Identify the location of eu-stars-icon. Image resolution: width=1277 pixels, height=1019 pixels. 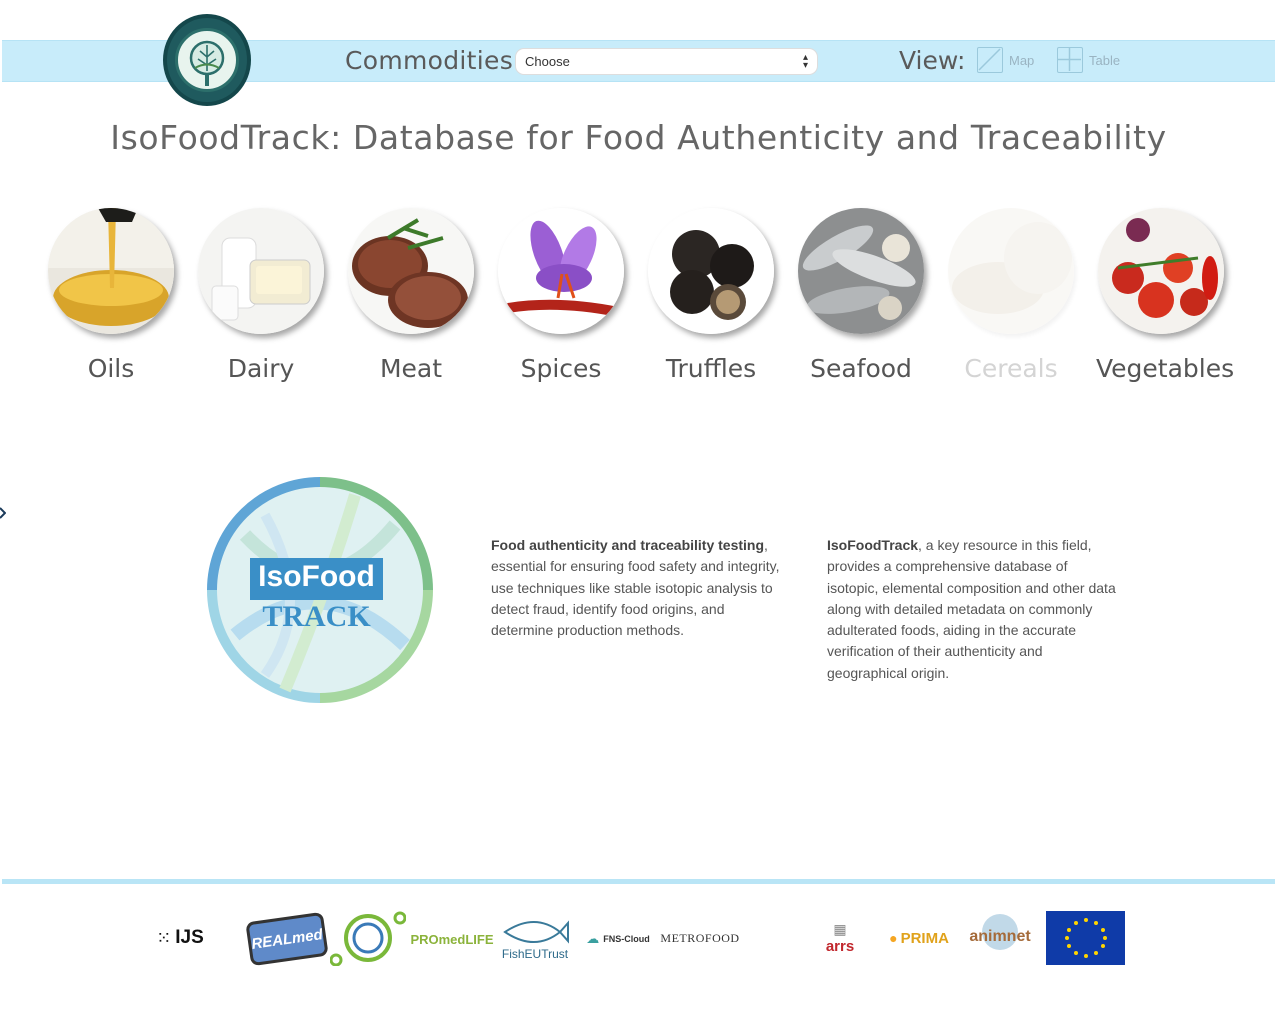
(1085, 938).